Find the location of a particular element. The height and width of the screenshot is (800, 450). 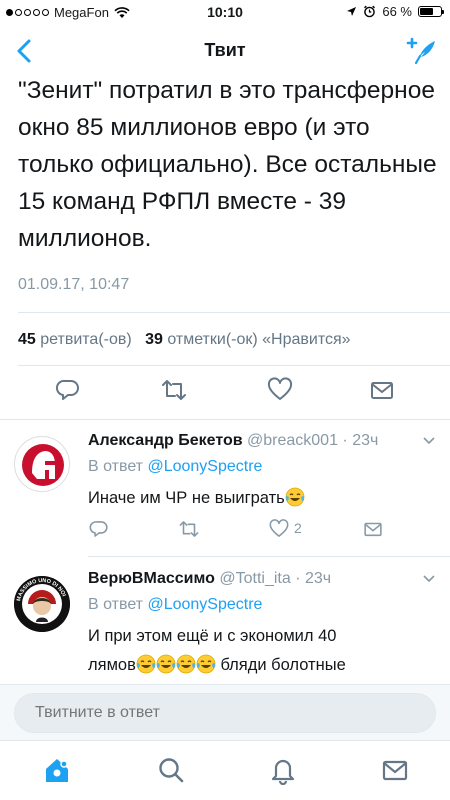

reply-text: Иначе им ЧР не выиграть is located at coordinates (258, 498).